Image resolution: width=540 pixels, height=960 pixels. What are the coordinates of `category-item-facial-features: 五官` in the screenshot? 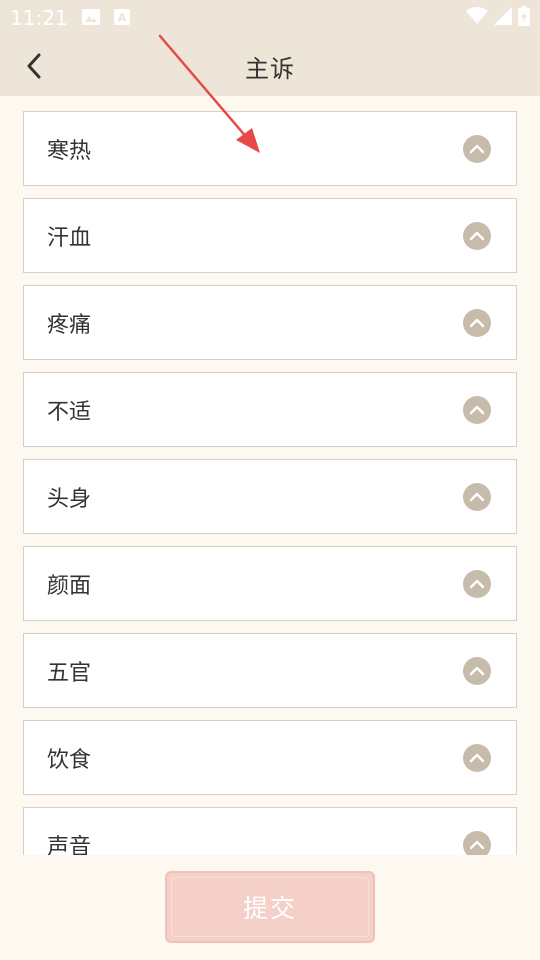 It's located at (270, 670).